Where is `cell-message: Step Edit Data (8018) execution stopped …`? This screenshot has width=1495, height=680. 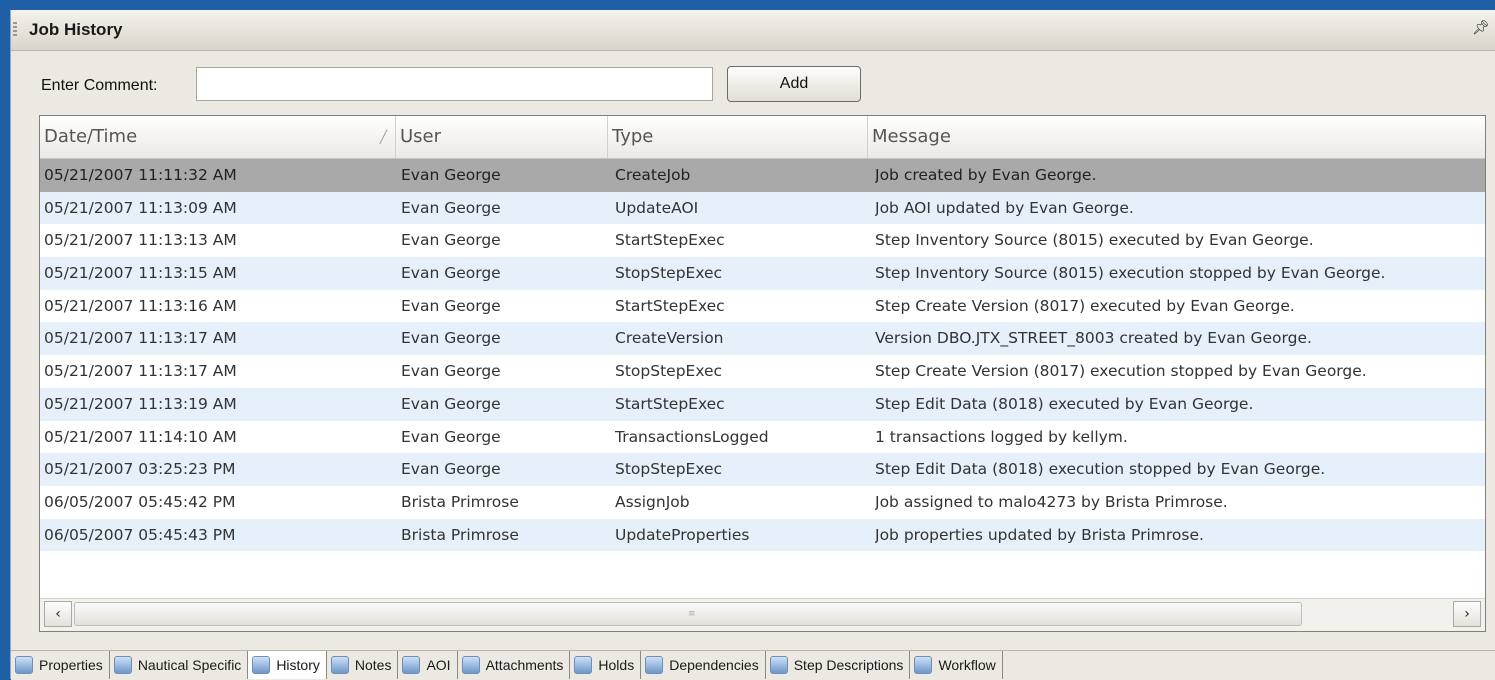 cell-message: Step Edit Data (8018) execution stopped … is located at coordinates (1100, 469).